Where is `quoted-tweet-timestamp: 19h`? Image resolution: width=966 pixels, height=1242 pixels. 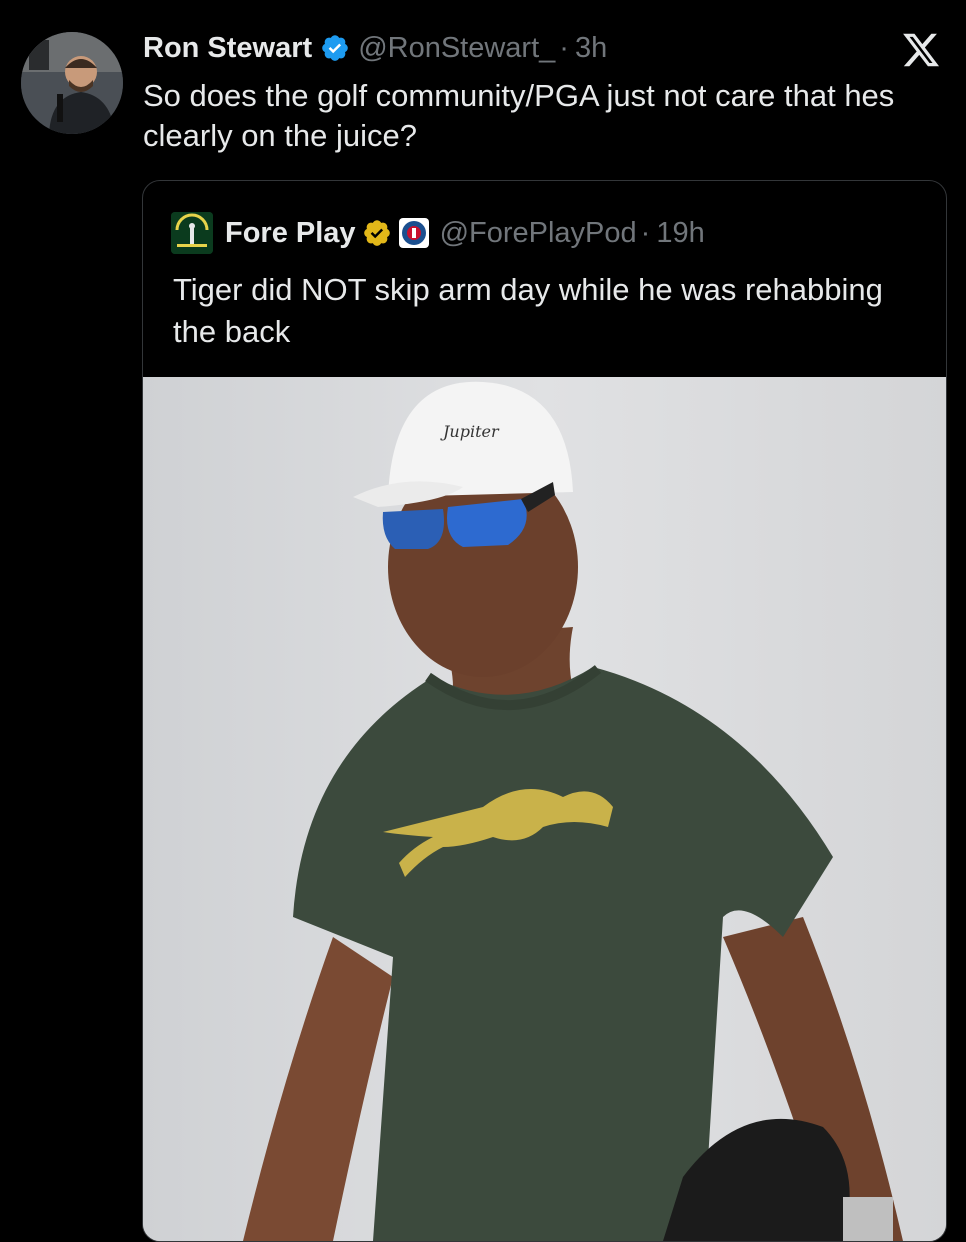 quoted-tweet-timestamp: 19h is located at coordinates (680, 233).